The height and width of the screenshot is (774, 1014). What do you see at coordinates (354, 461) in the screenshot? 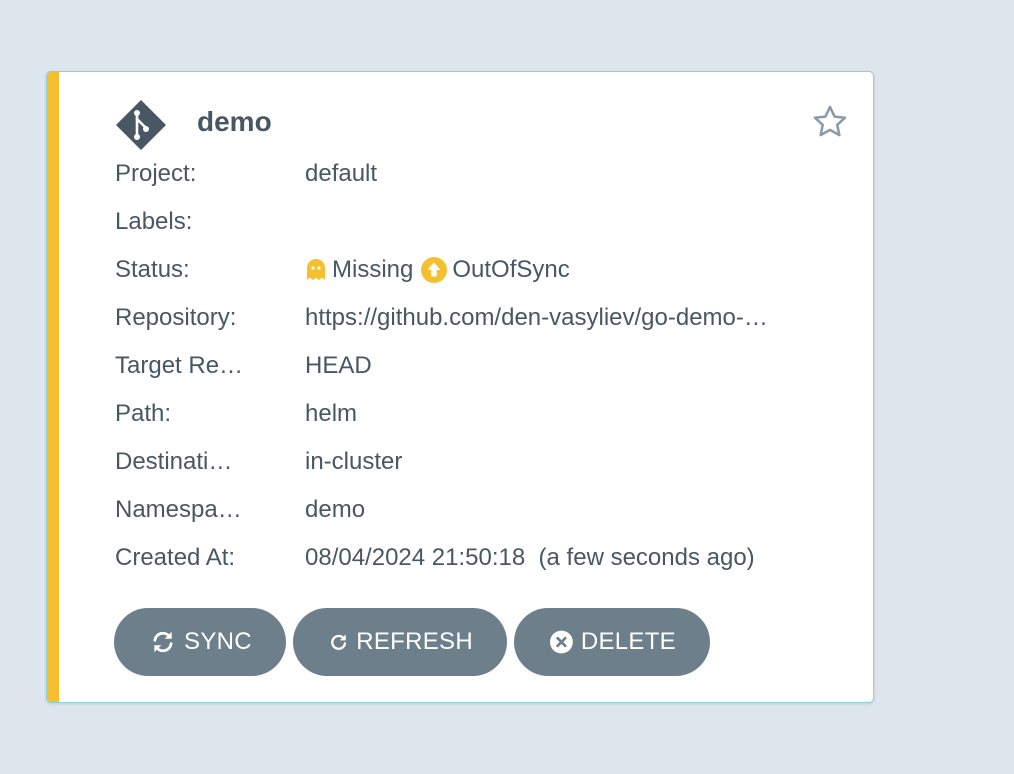
I see `destination-value: in-cluster` at bounding box center [354, 461].